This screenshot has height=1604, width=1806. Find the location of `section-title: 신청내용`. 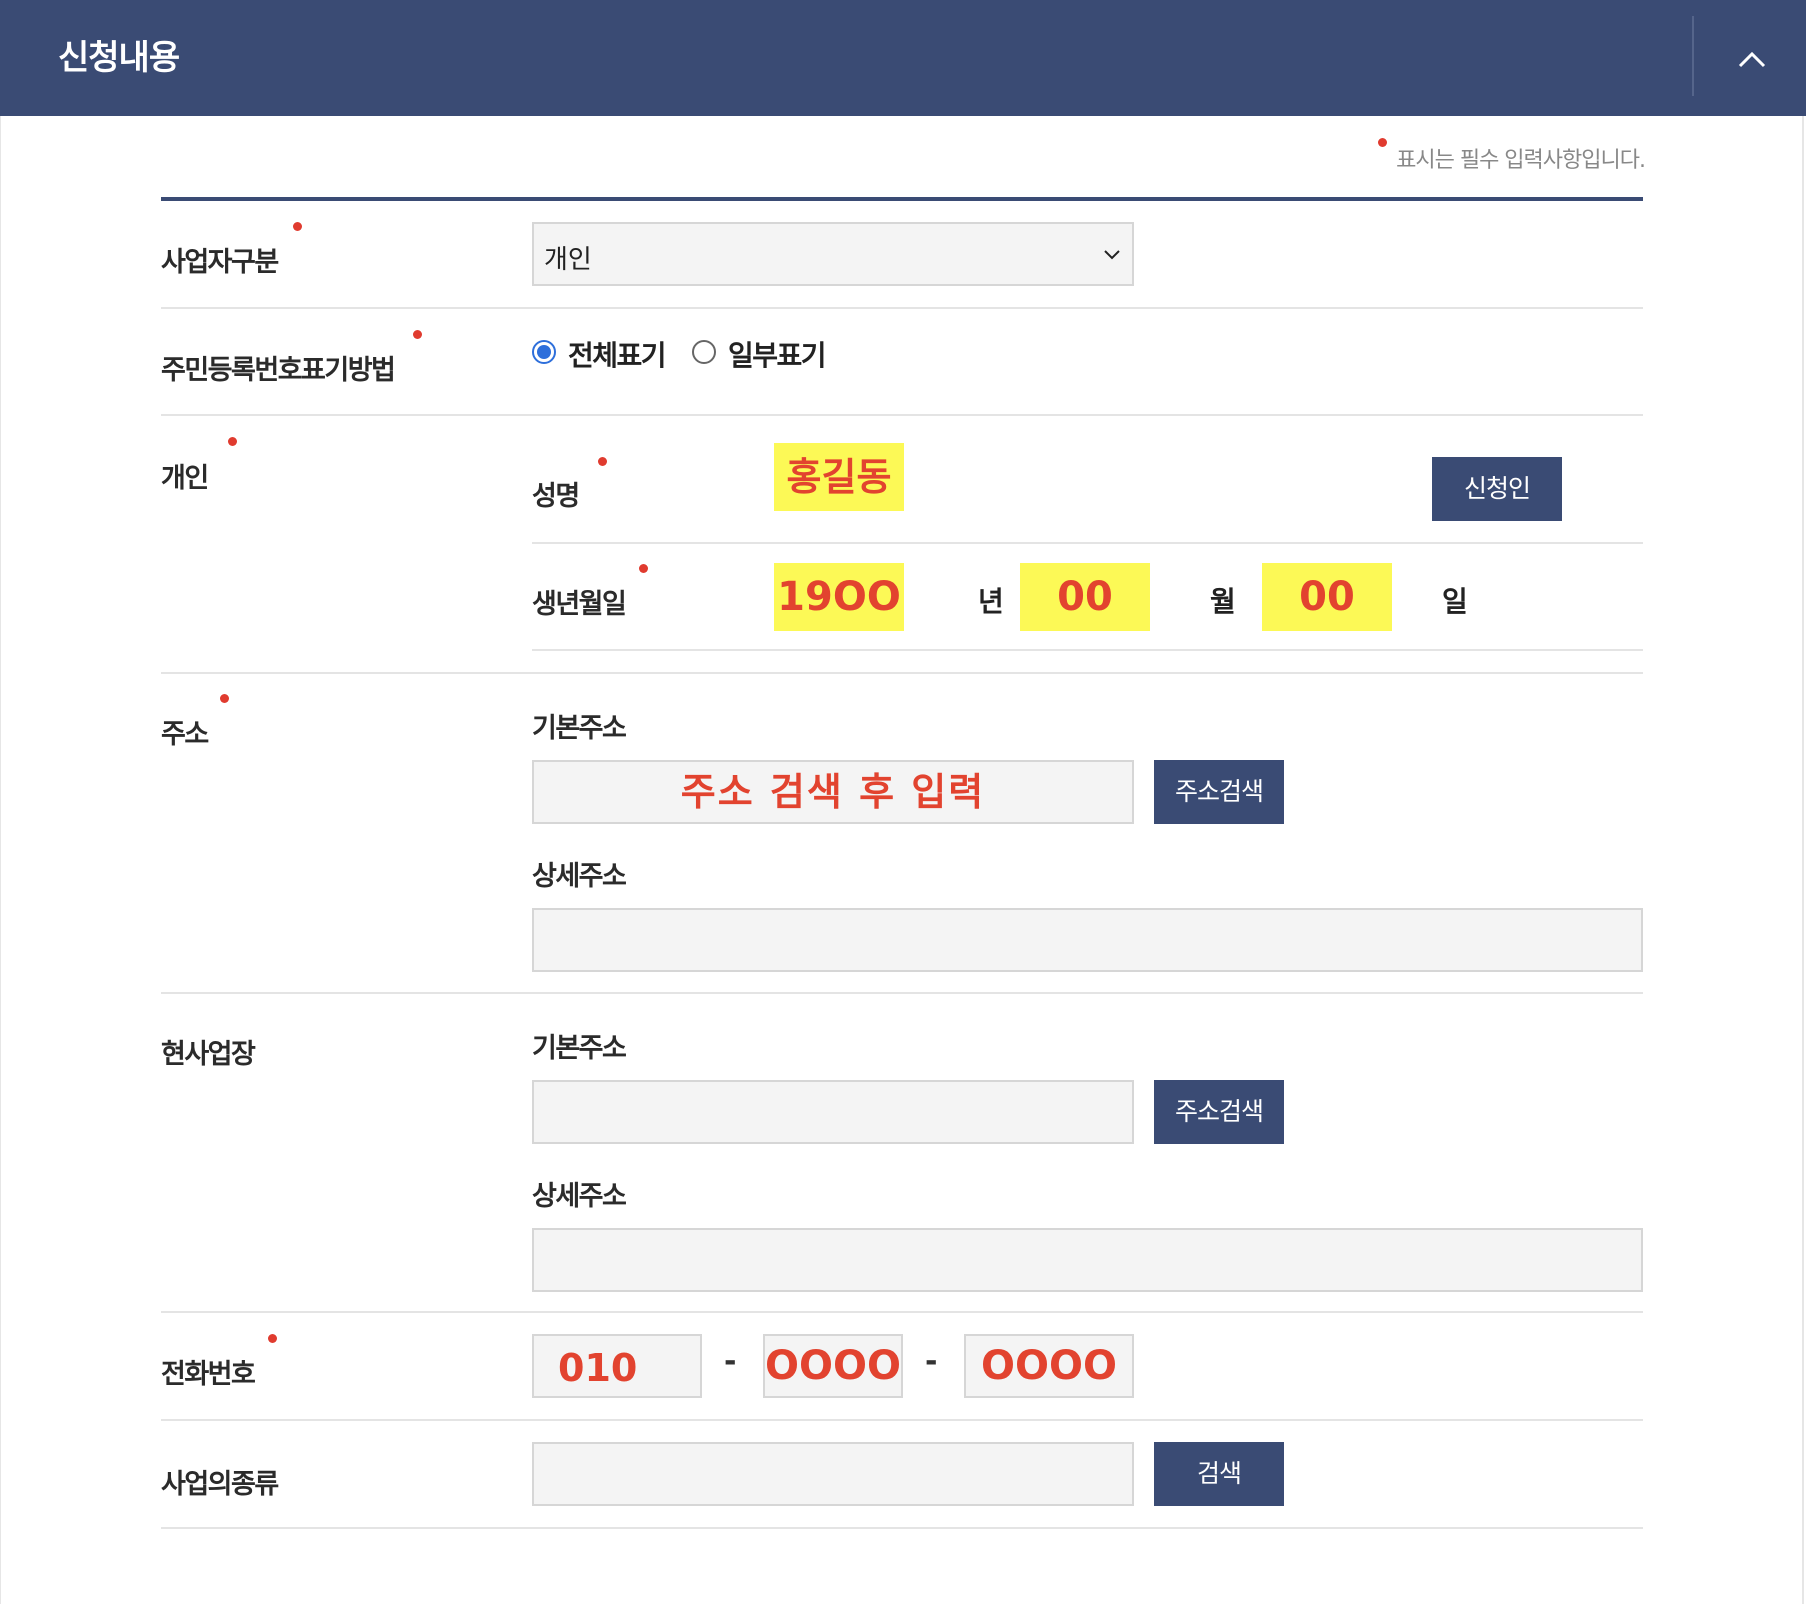

section-title: 신청내용 is located at coordinates (119, 58).